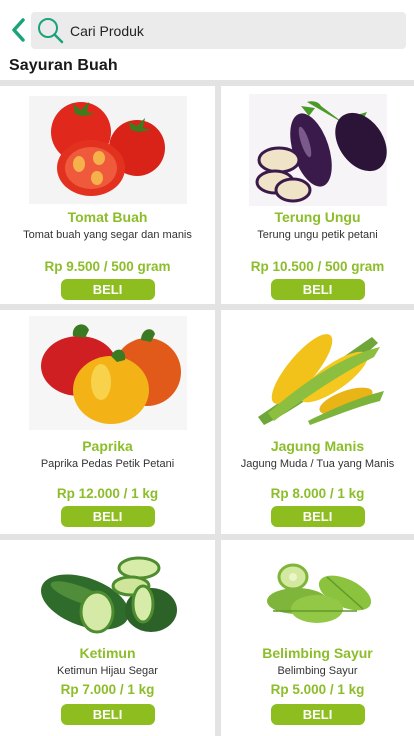 Image resolution: width=414 pixels, height=736 pixels. What do you see at coordinates (317, 671) in the screenshot?
I see `product-description: Belimbing Sayur` at bounding box center [317, 671].